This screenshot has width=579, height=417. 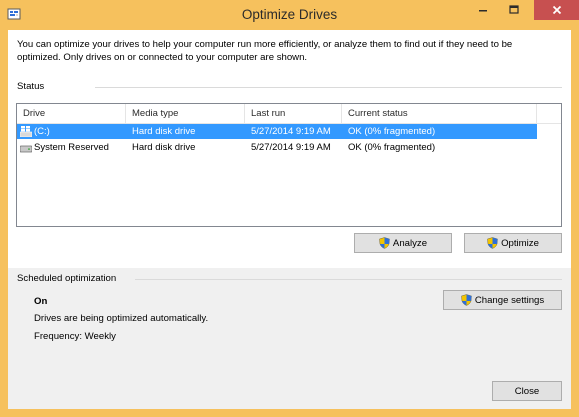 I want to click on change-settings-button: Change settings, so click(x=502, y=300).